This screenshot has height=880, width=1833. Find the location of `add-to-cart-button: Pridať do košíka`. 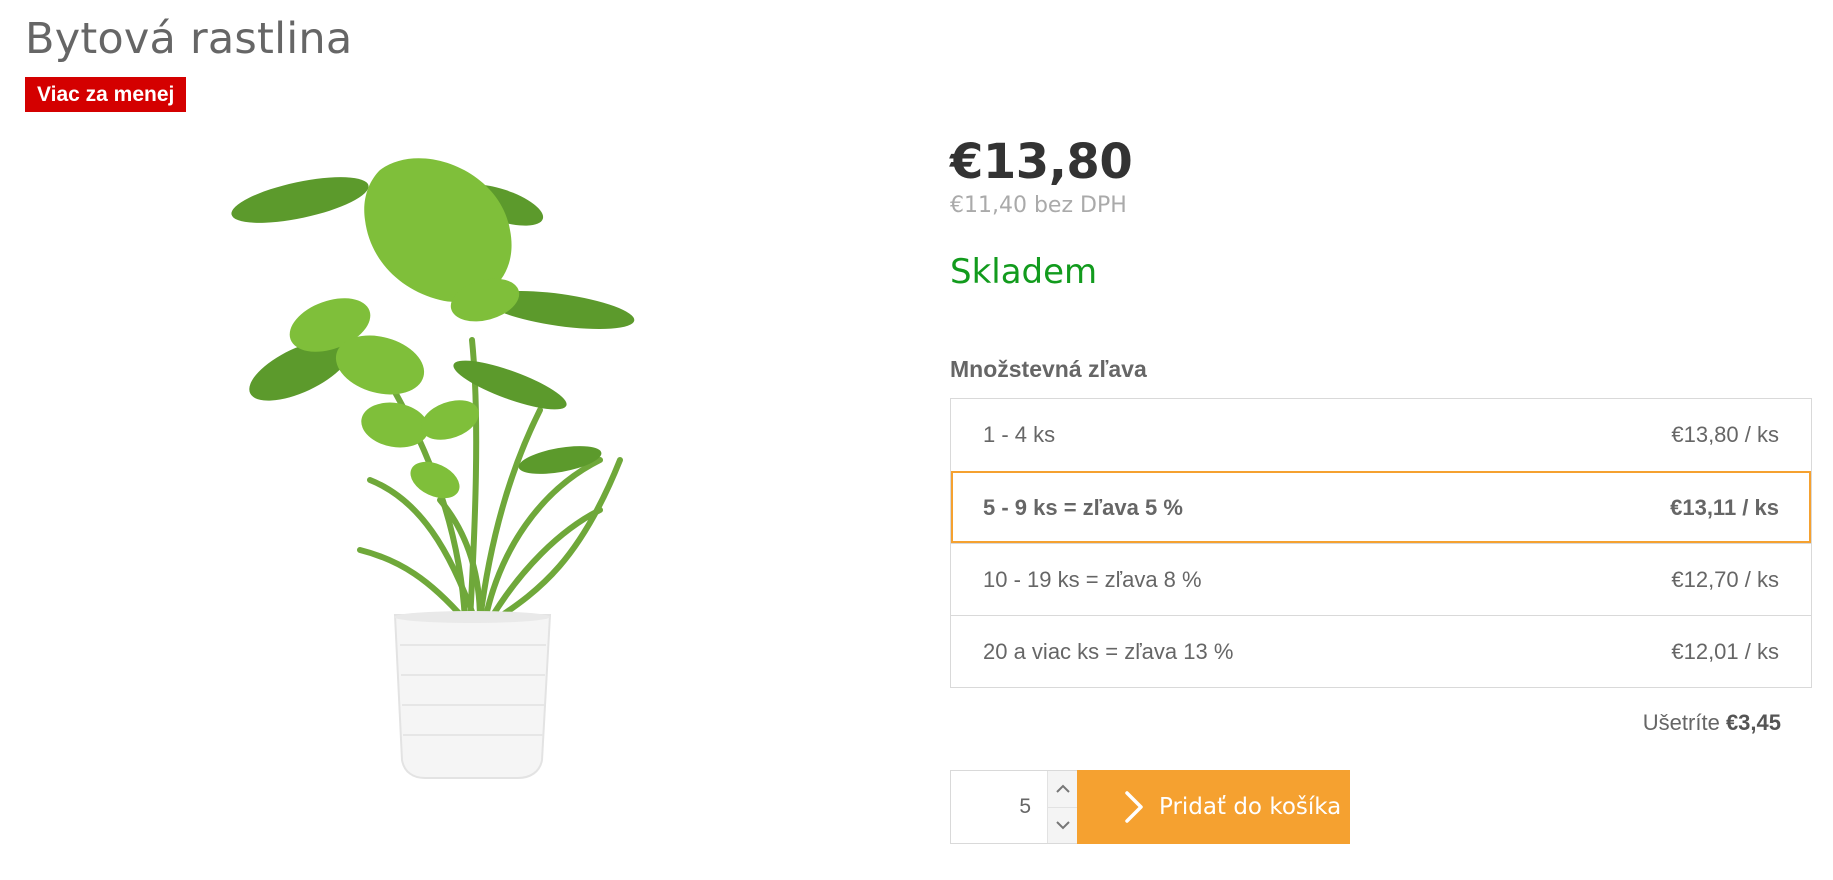

add-to-cart-button: Pridať do košíka is located at coordinates (1213, 807).